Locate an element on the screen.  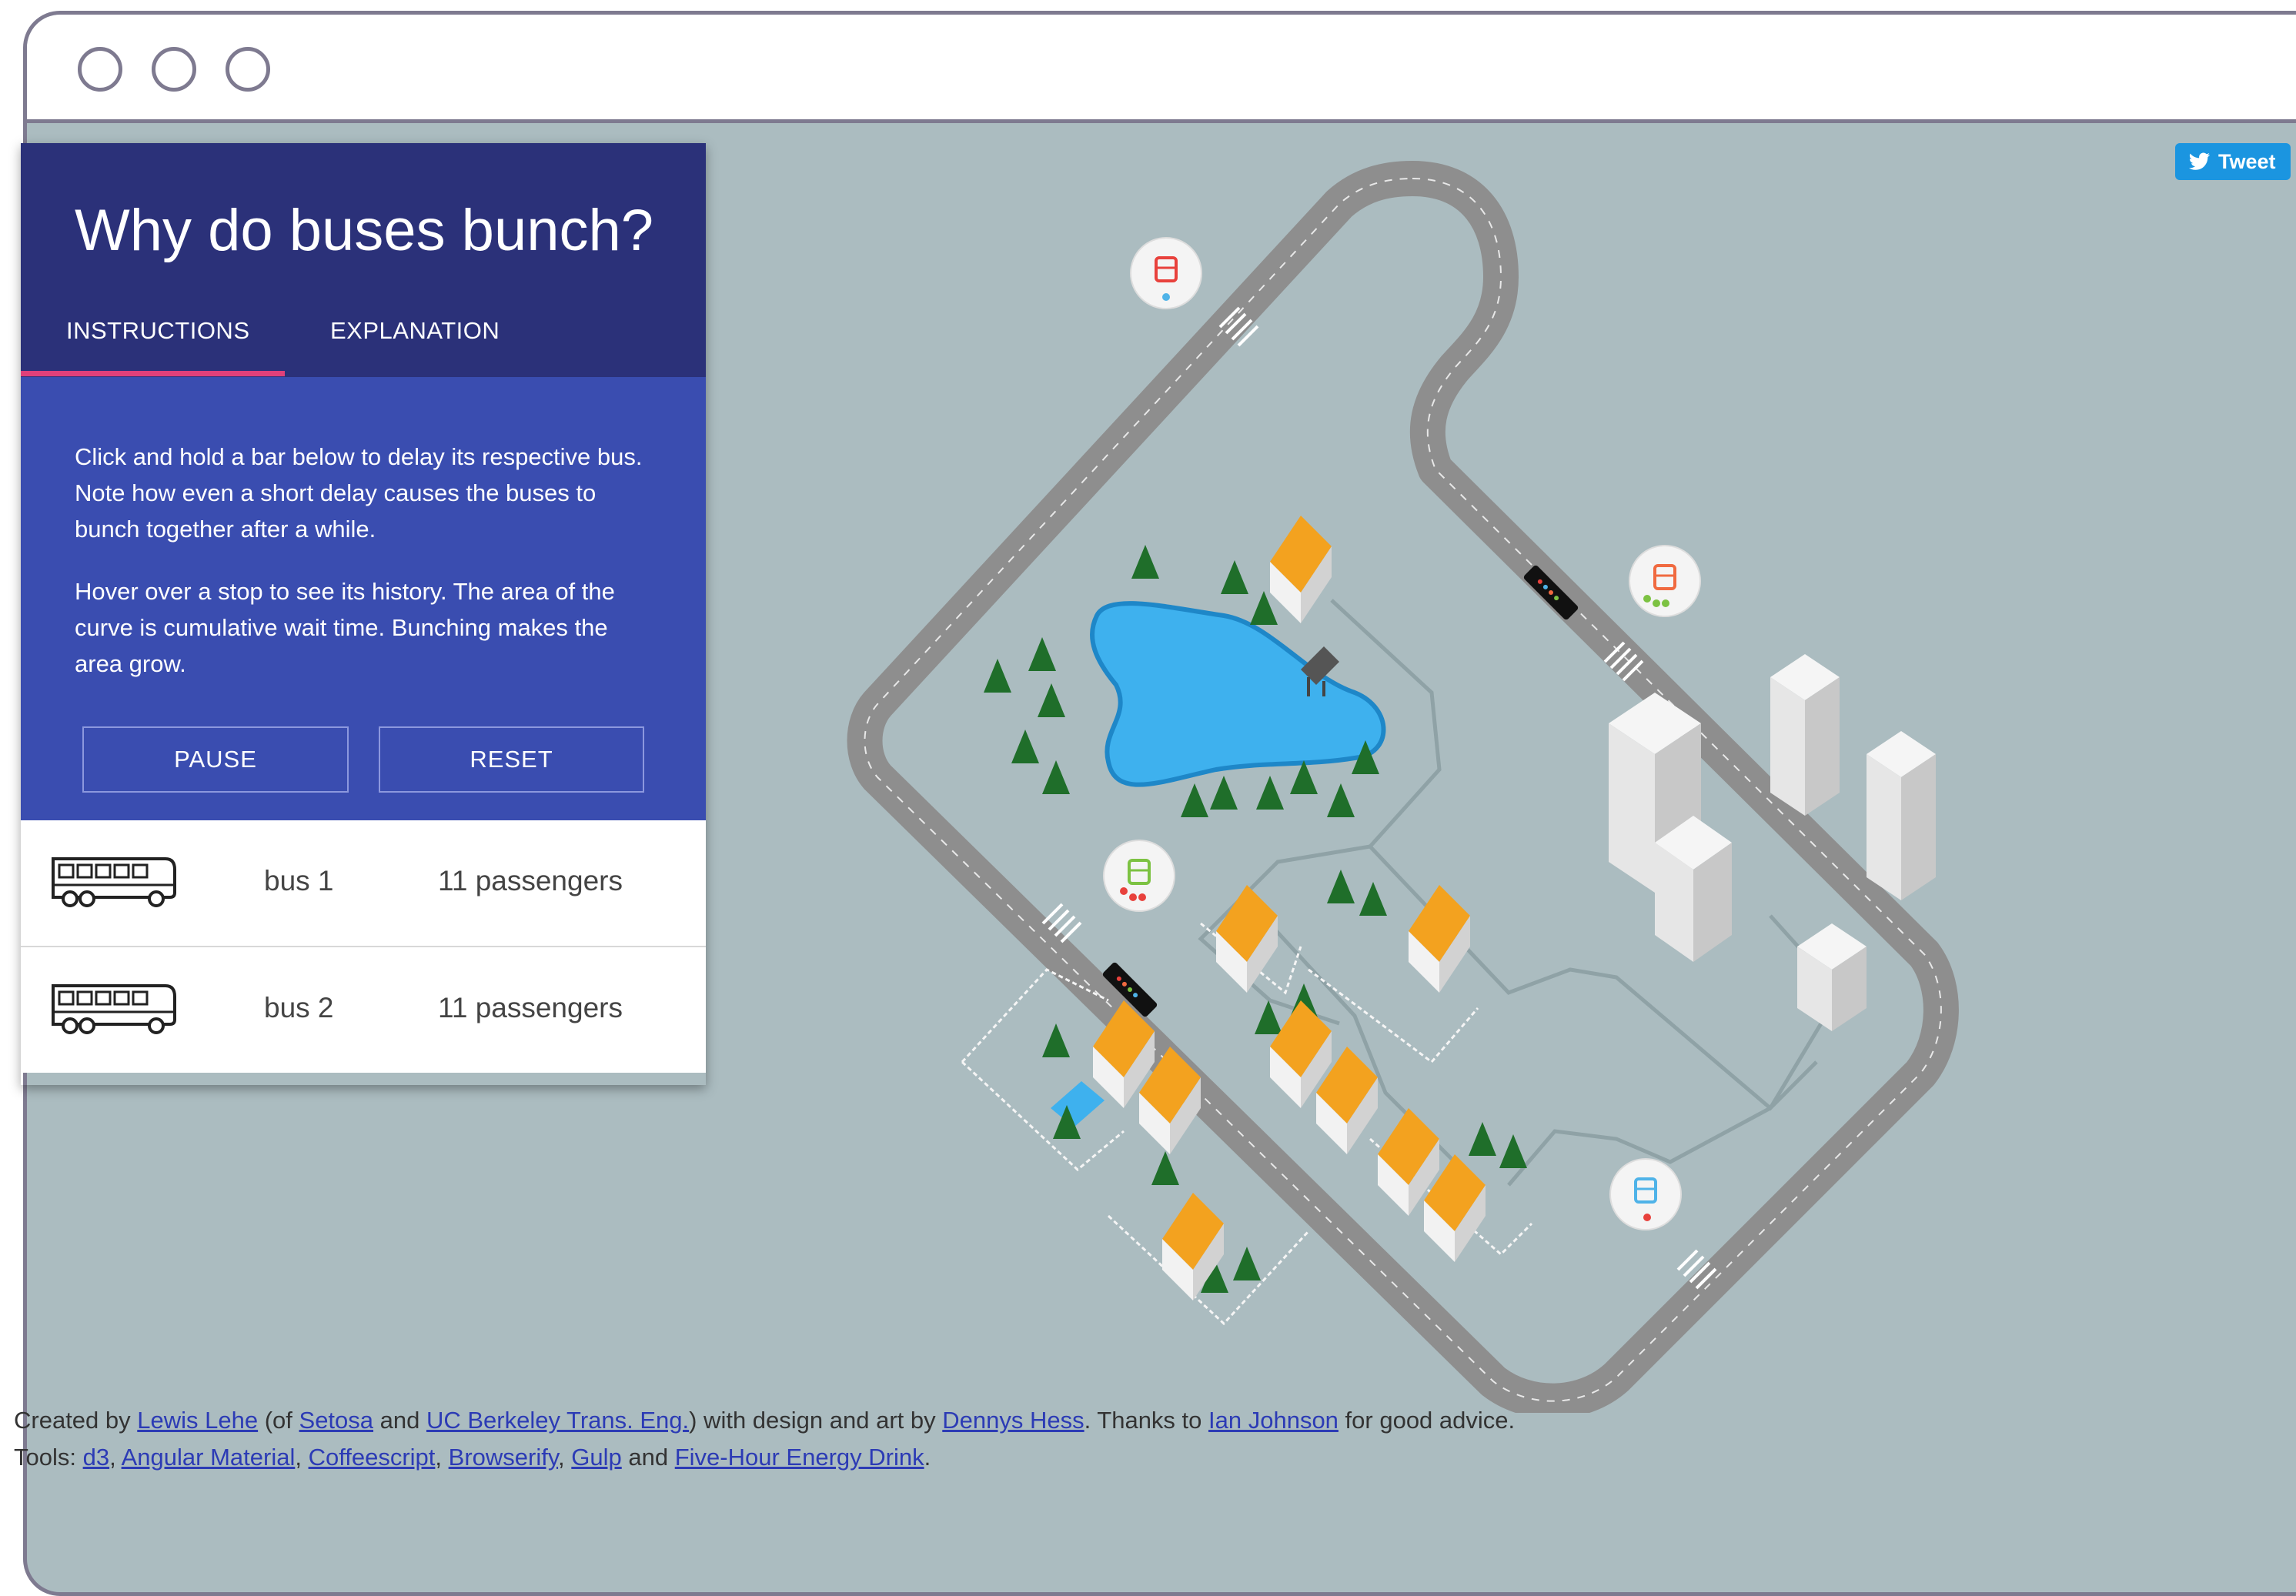
link-d3: d3 is located at coordinates (96, 1457).